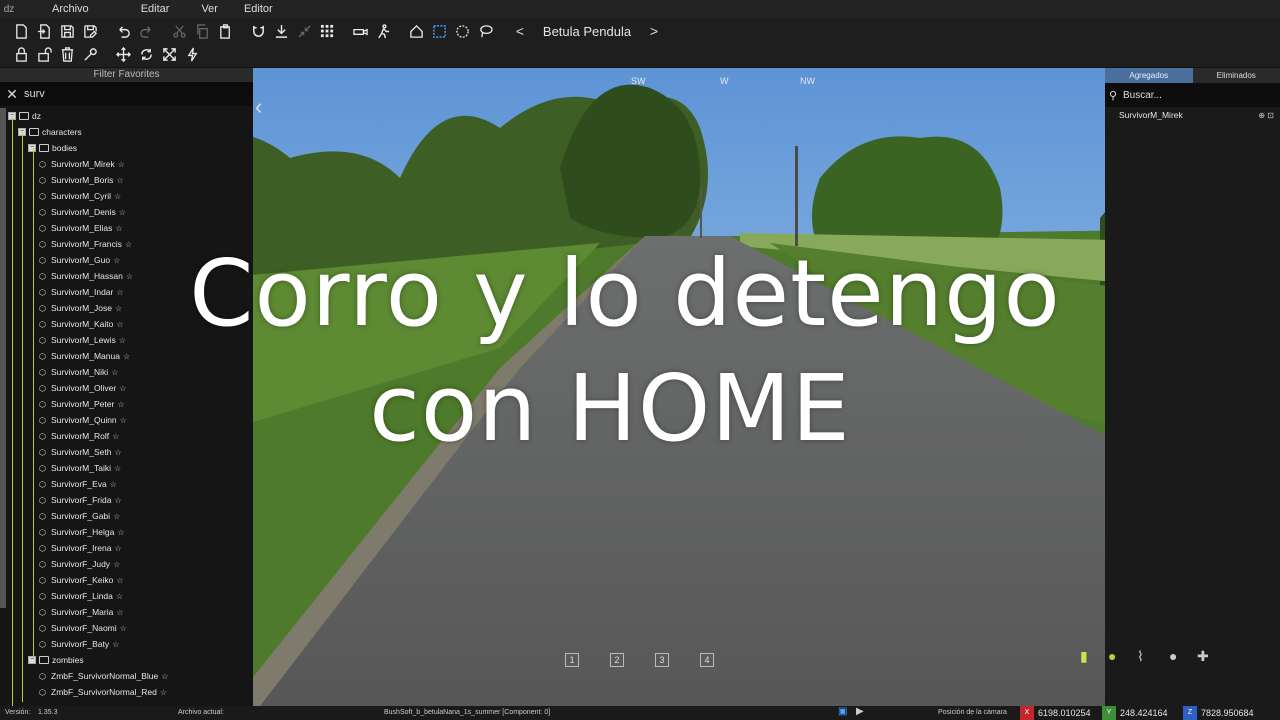 The width and height of the screenshot is (1280, 720). I want to click on apple-icon: ●, so click(1112, 656).